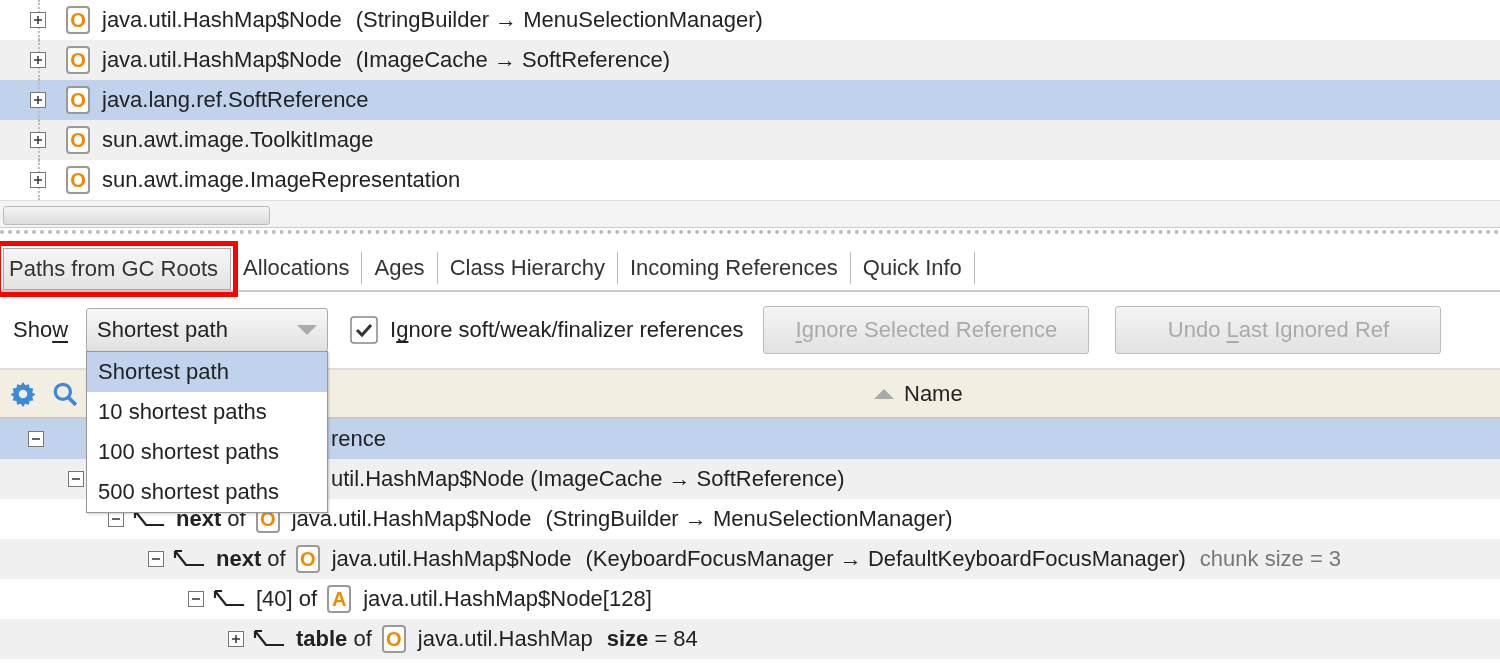 This screenshot has height=670, width=1500. I want to click on show-label: Show, so click(41, 330).